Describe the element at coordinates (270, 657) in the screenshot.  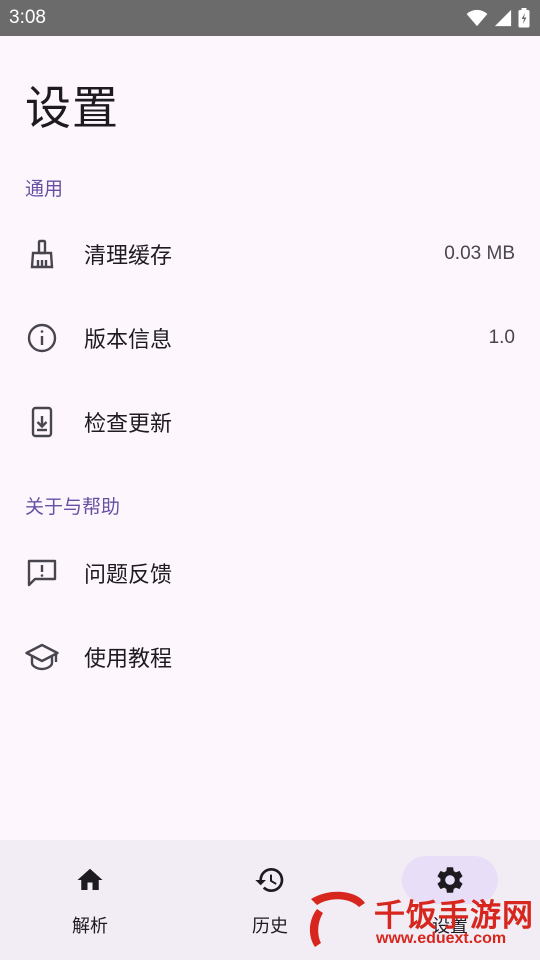
I see `settings-item-tutorial: 使用教程` at that location.